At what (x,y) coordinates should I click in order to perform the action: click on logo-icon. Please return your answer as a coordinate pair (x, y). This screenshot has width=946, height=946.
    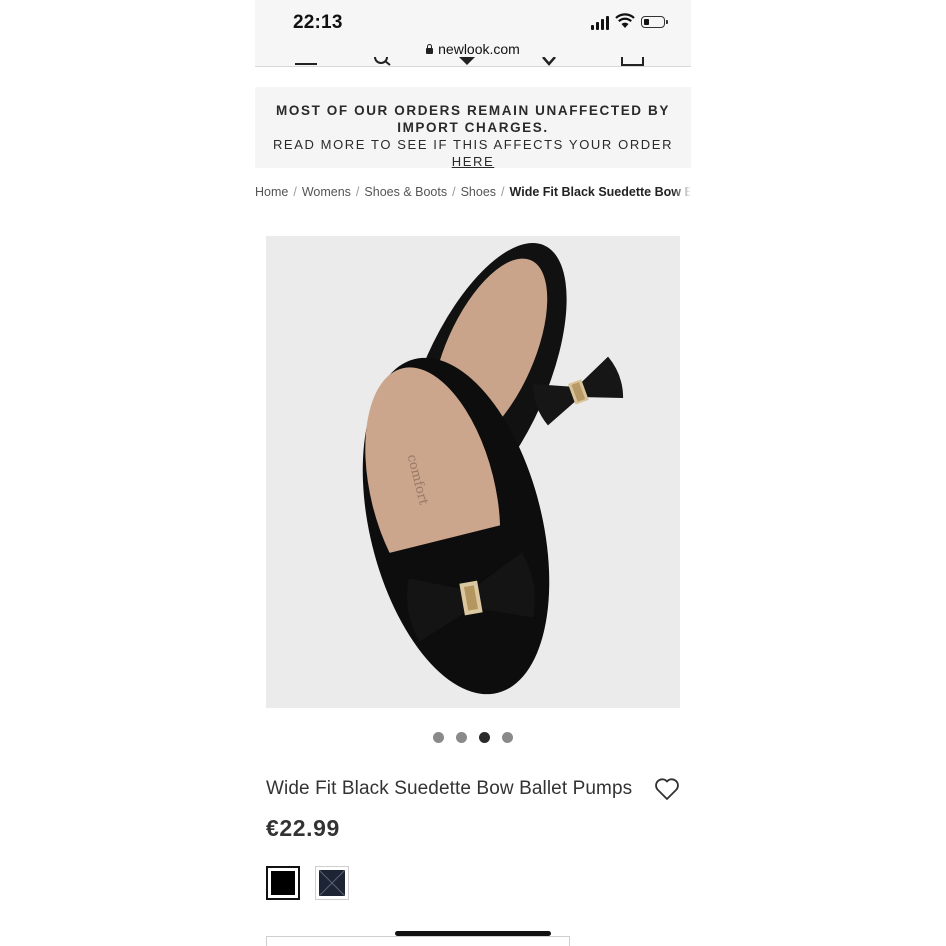
    Looking at the image, I should click on (467, 61).